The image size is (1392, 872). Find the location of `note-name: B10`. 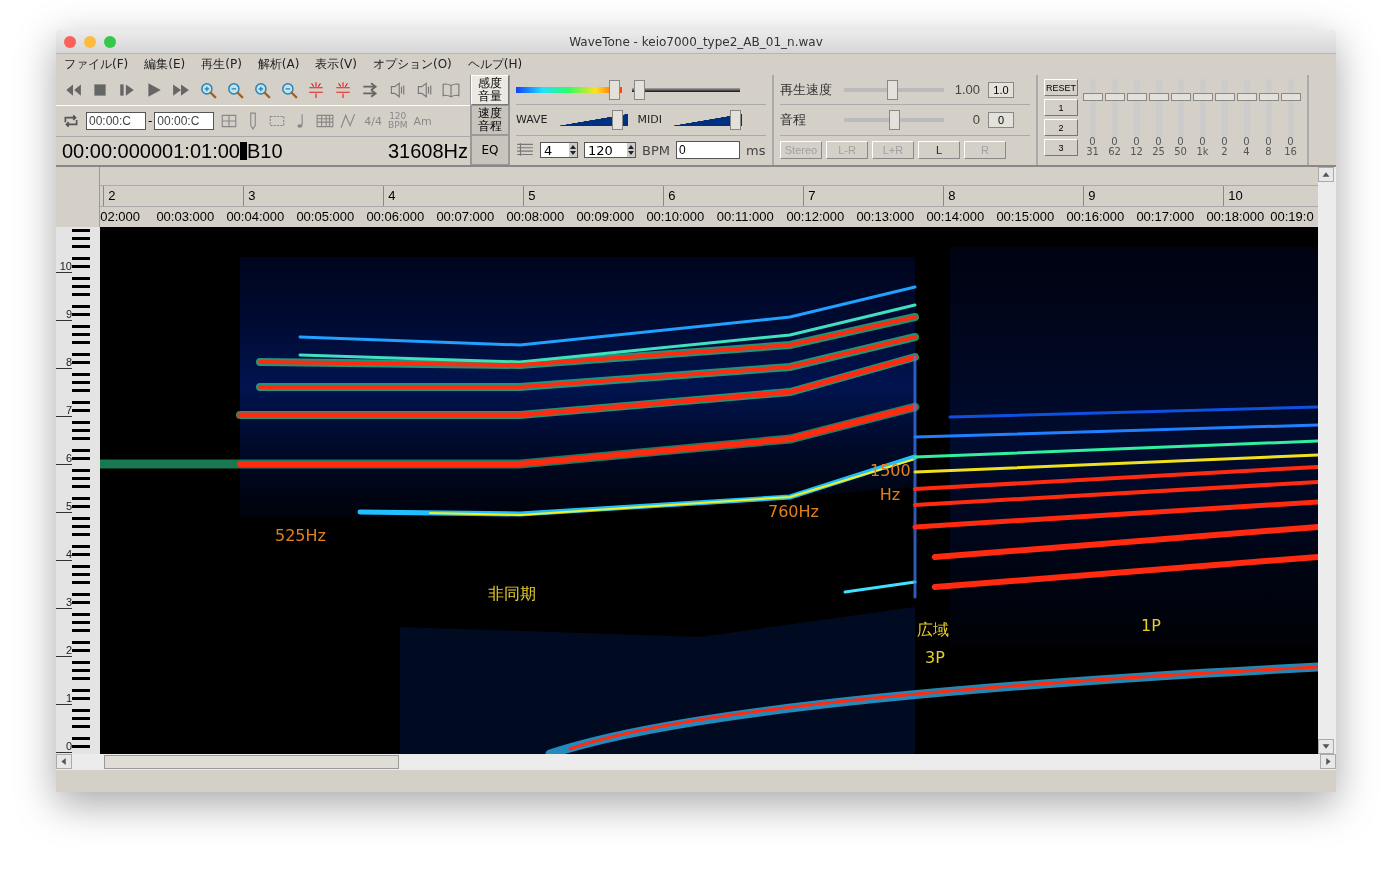

note-name: B10 is located at coordinates (264, 151).